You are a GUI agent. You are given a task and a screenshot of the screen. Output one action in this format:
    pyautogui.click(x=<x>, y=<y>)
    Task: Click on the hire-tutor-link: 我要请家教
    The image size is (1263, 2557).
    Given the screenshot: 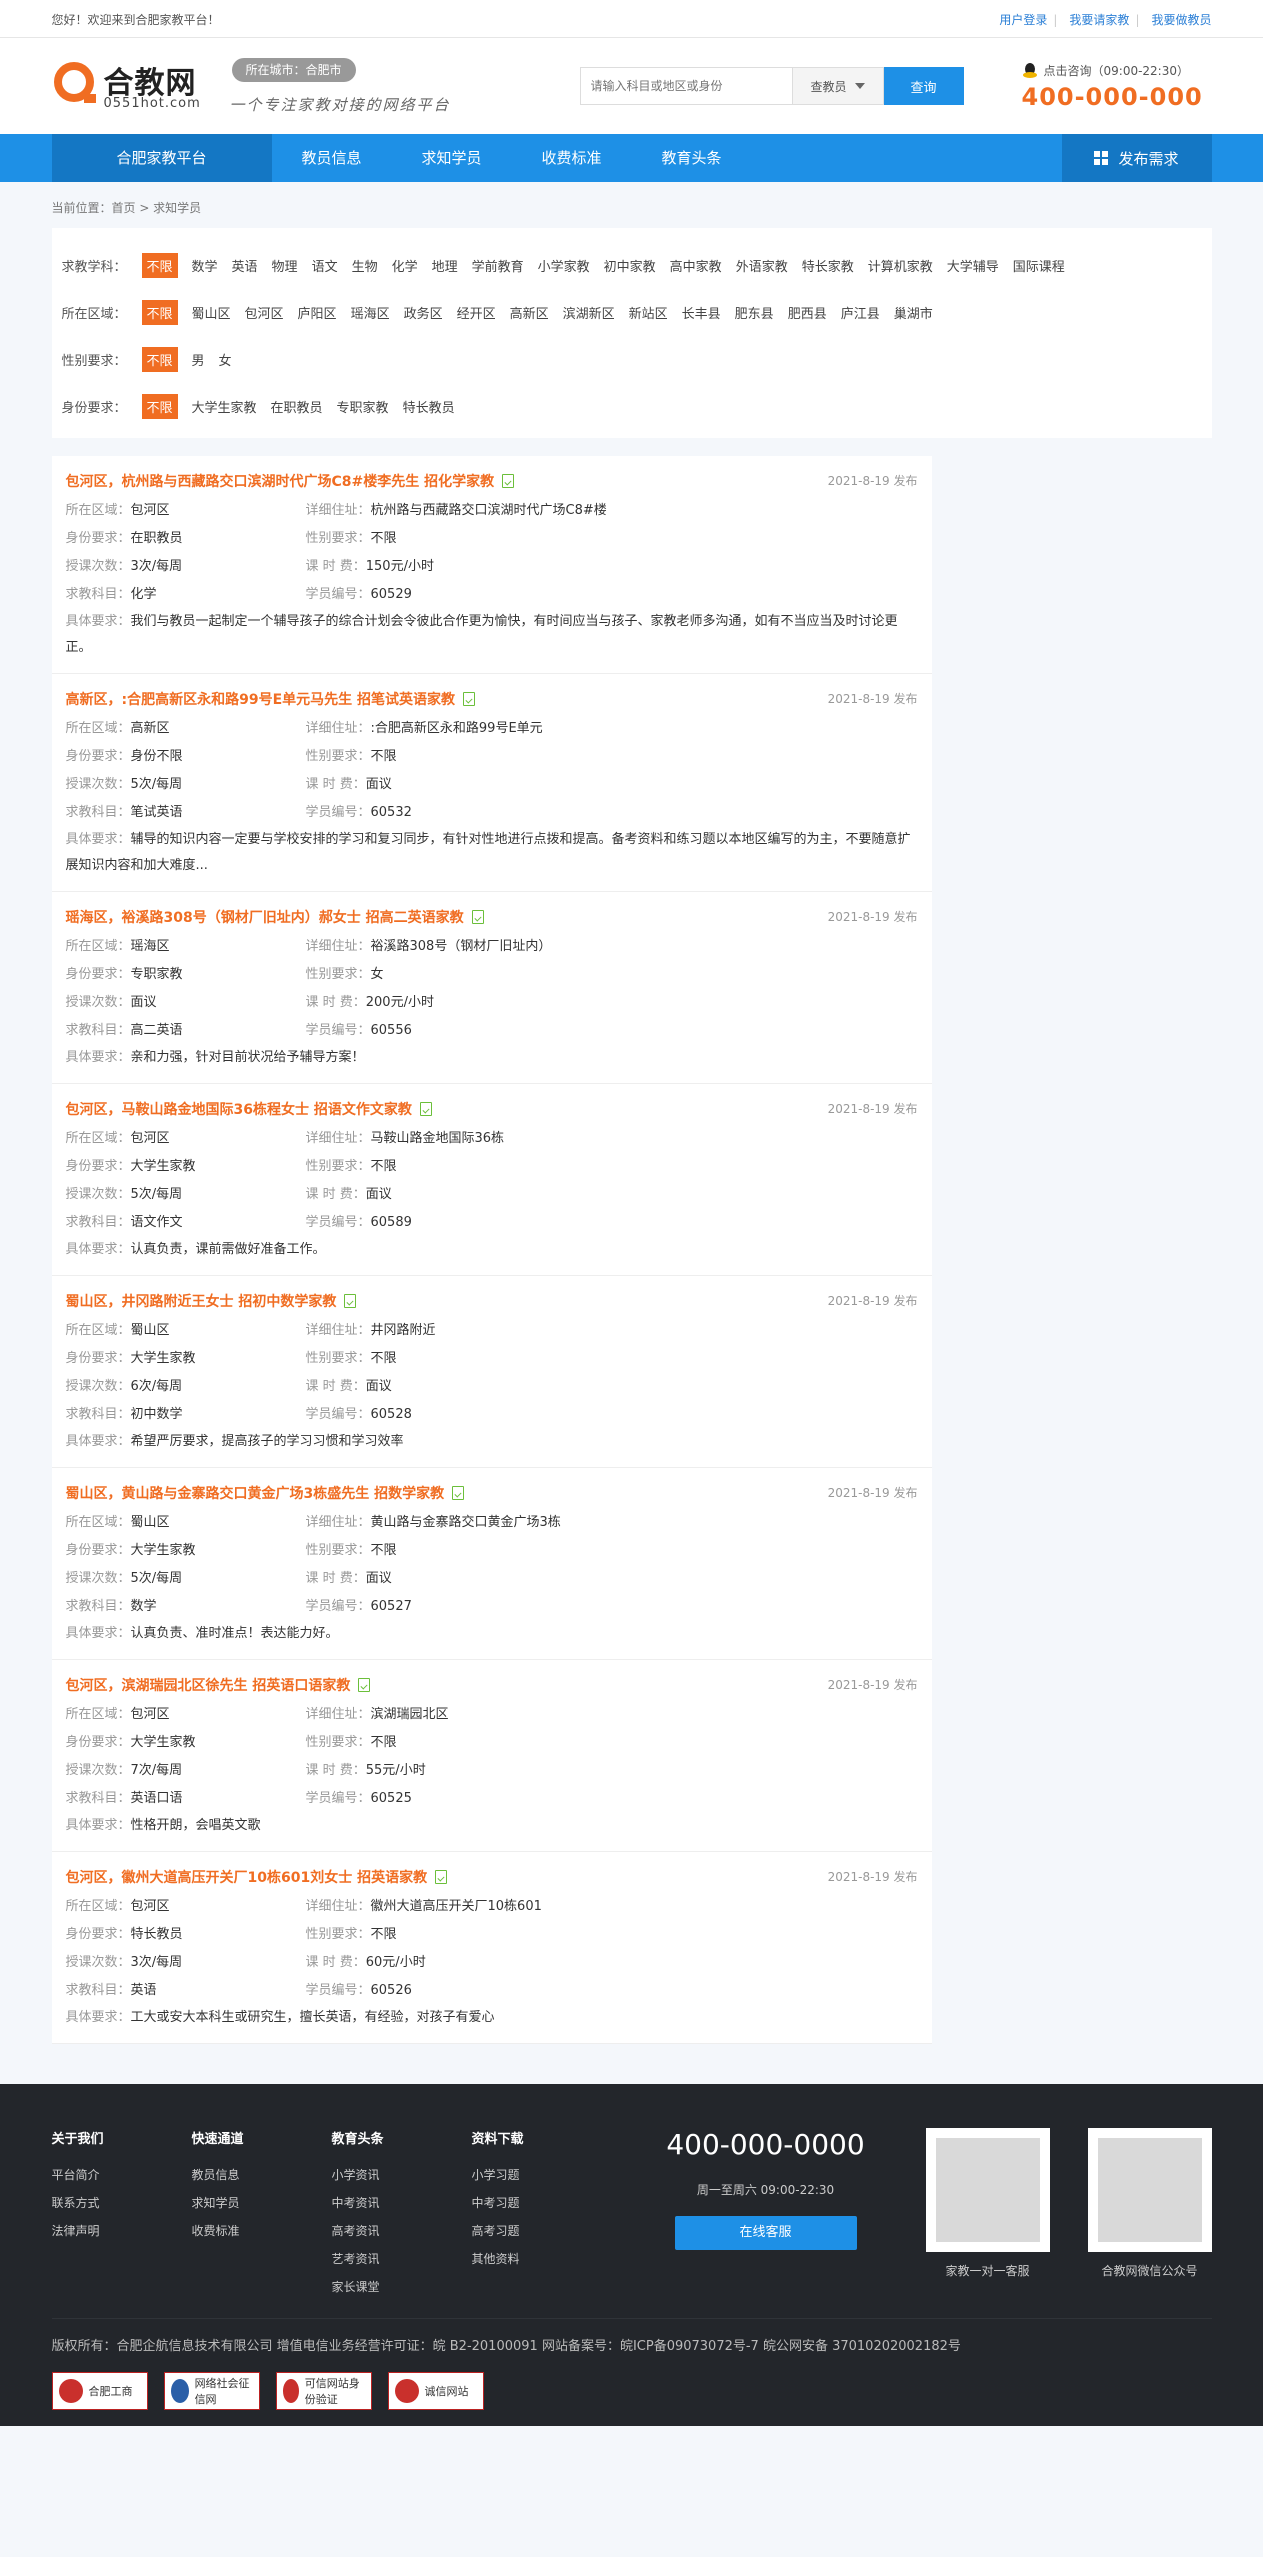 What is the action you would take?
    pyautogui.click(x=1099, y=20)
    